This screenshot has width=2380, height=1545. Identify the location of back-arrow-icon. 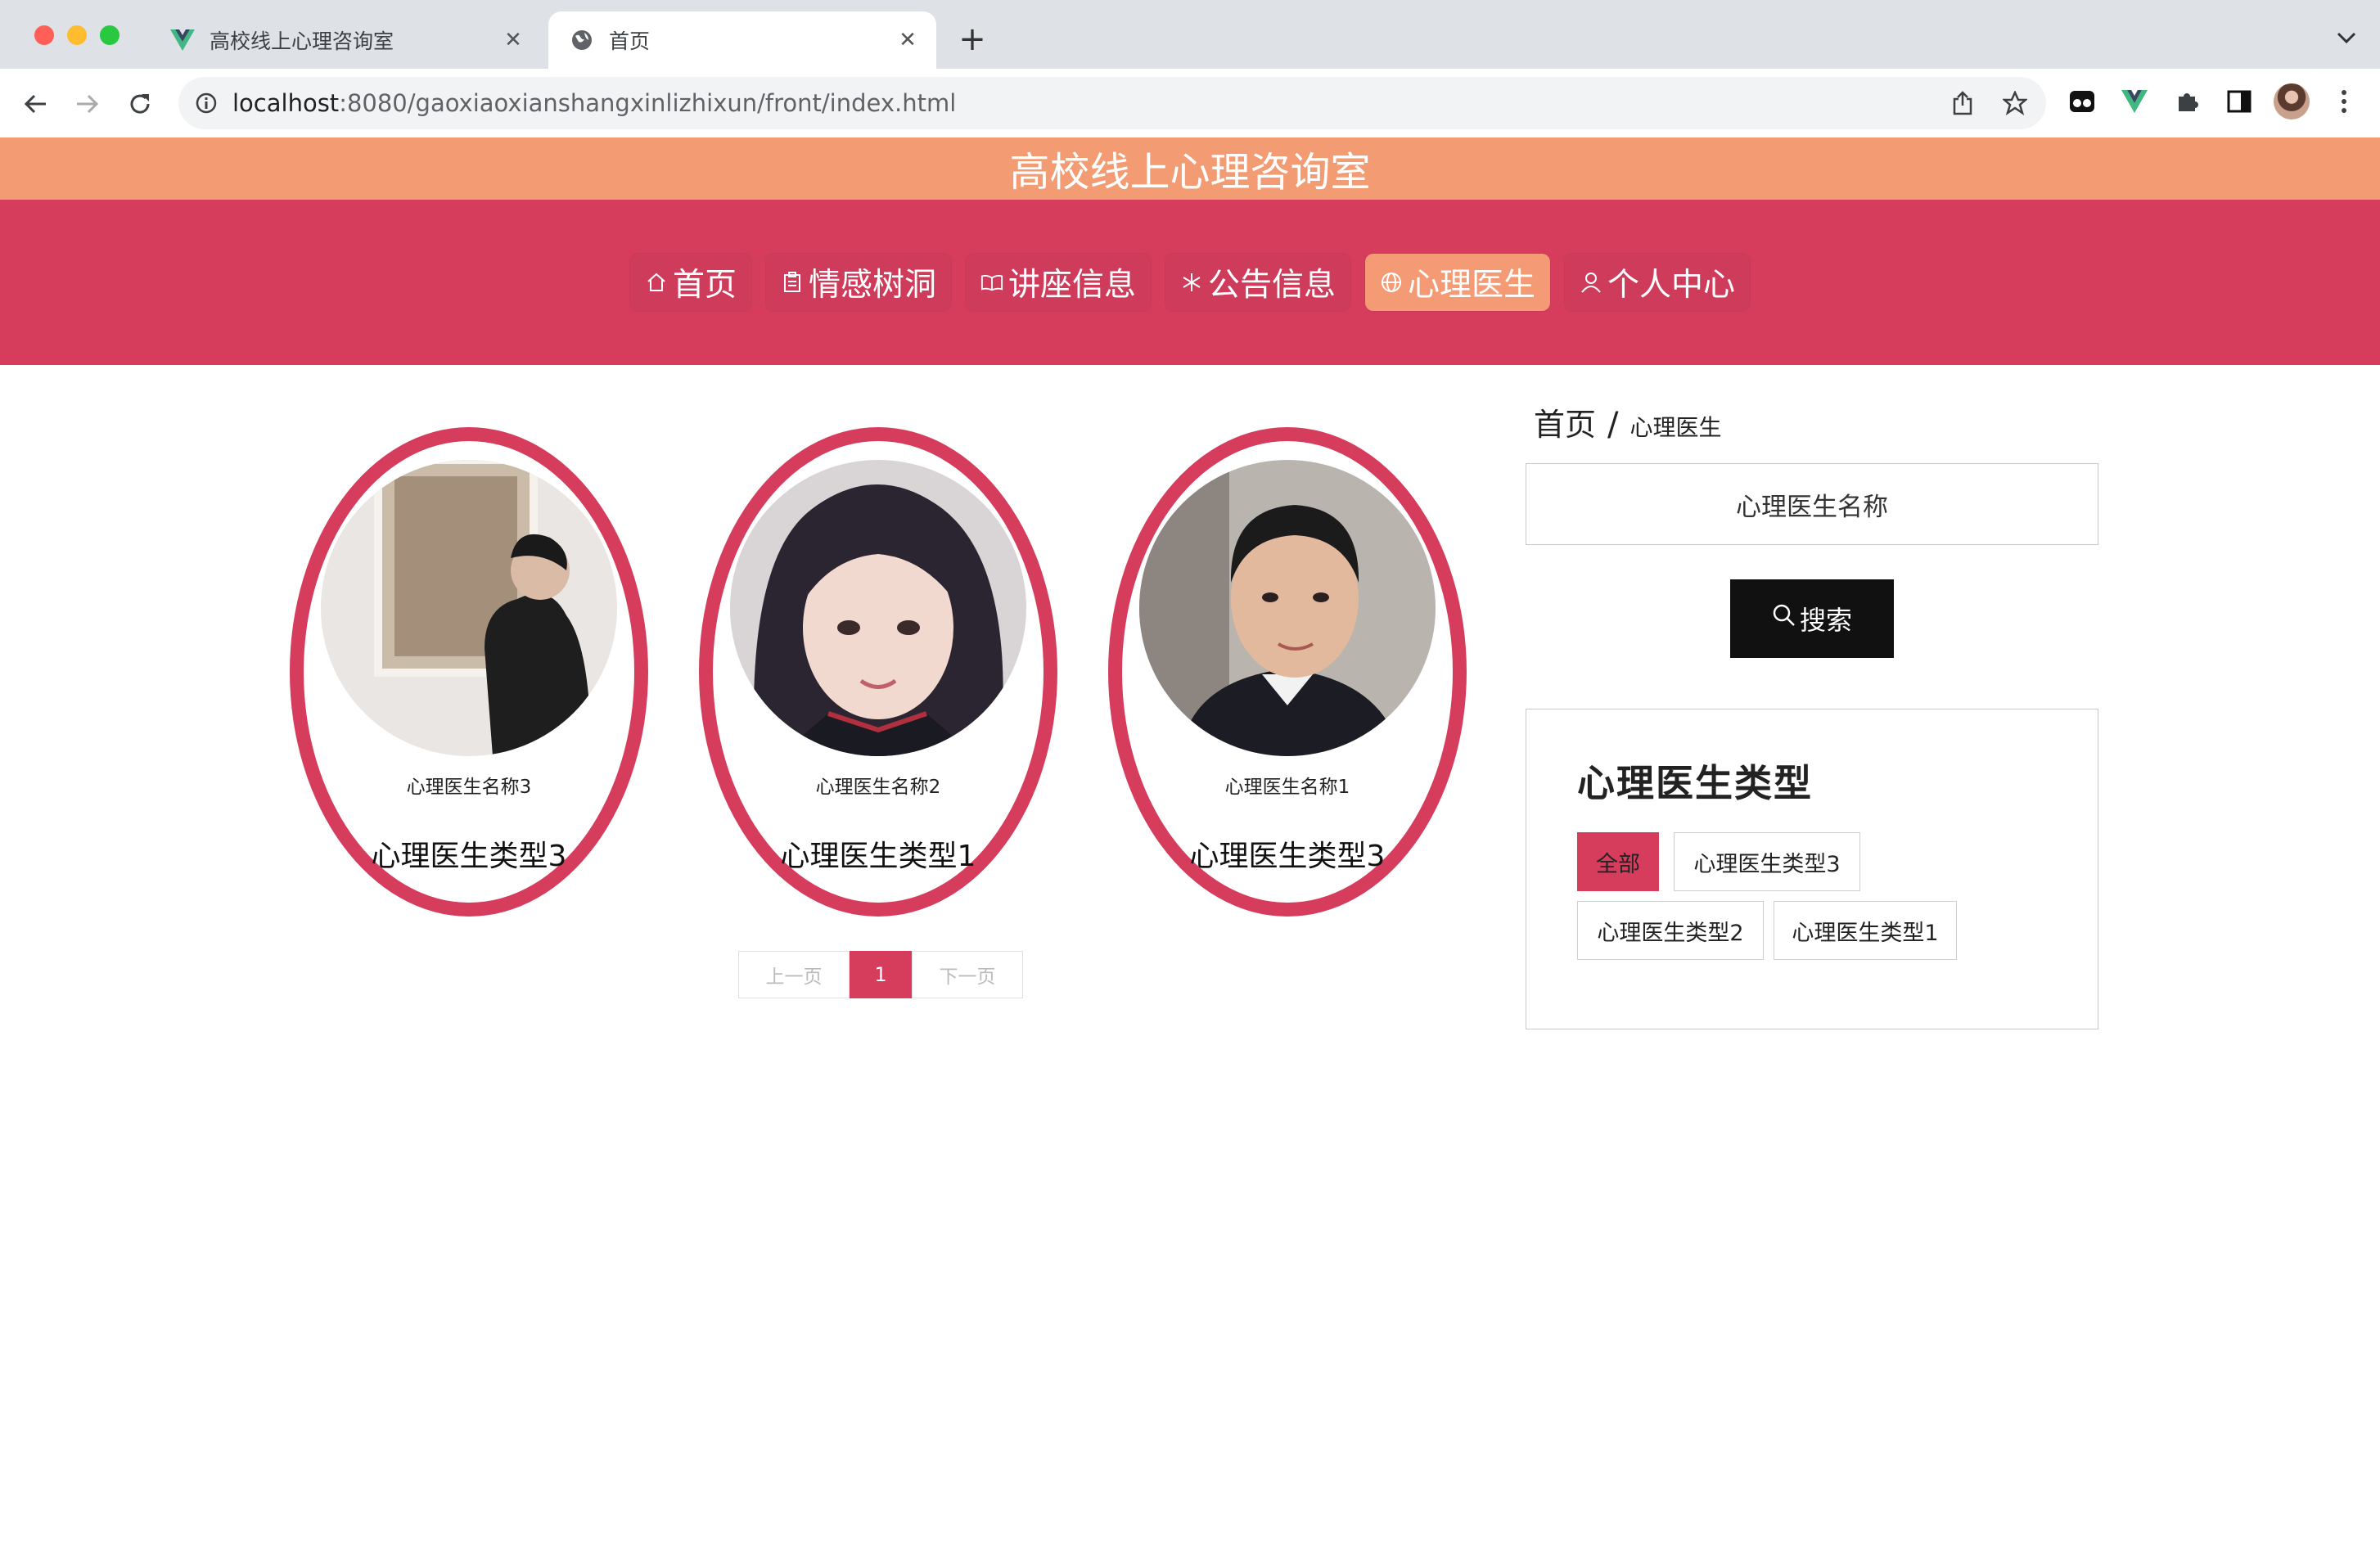
(35, 104).